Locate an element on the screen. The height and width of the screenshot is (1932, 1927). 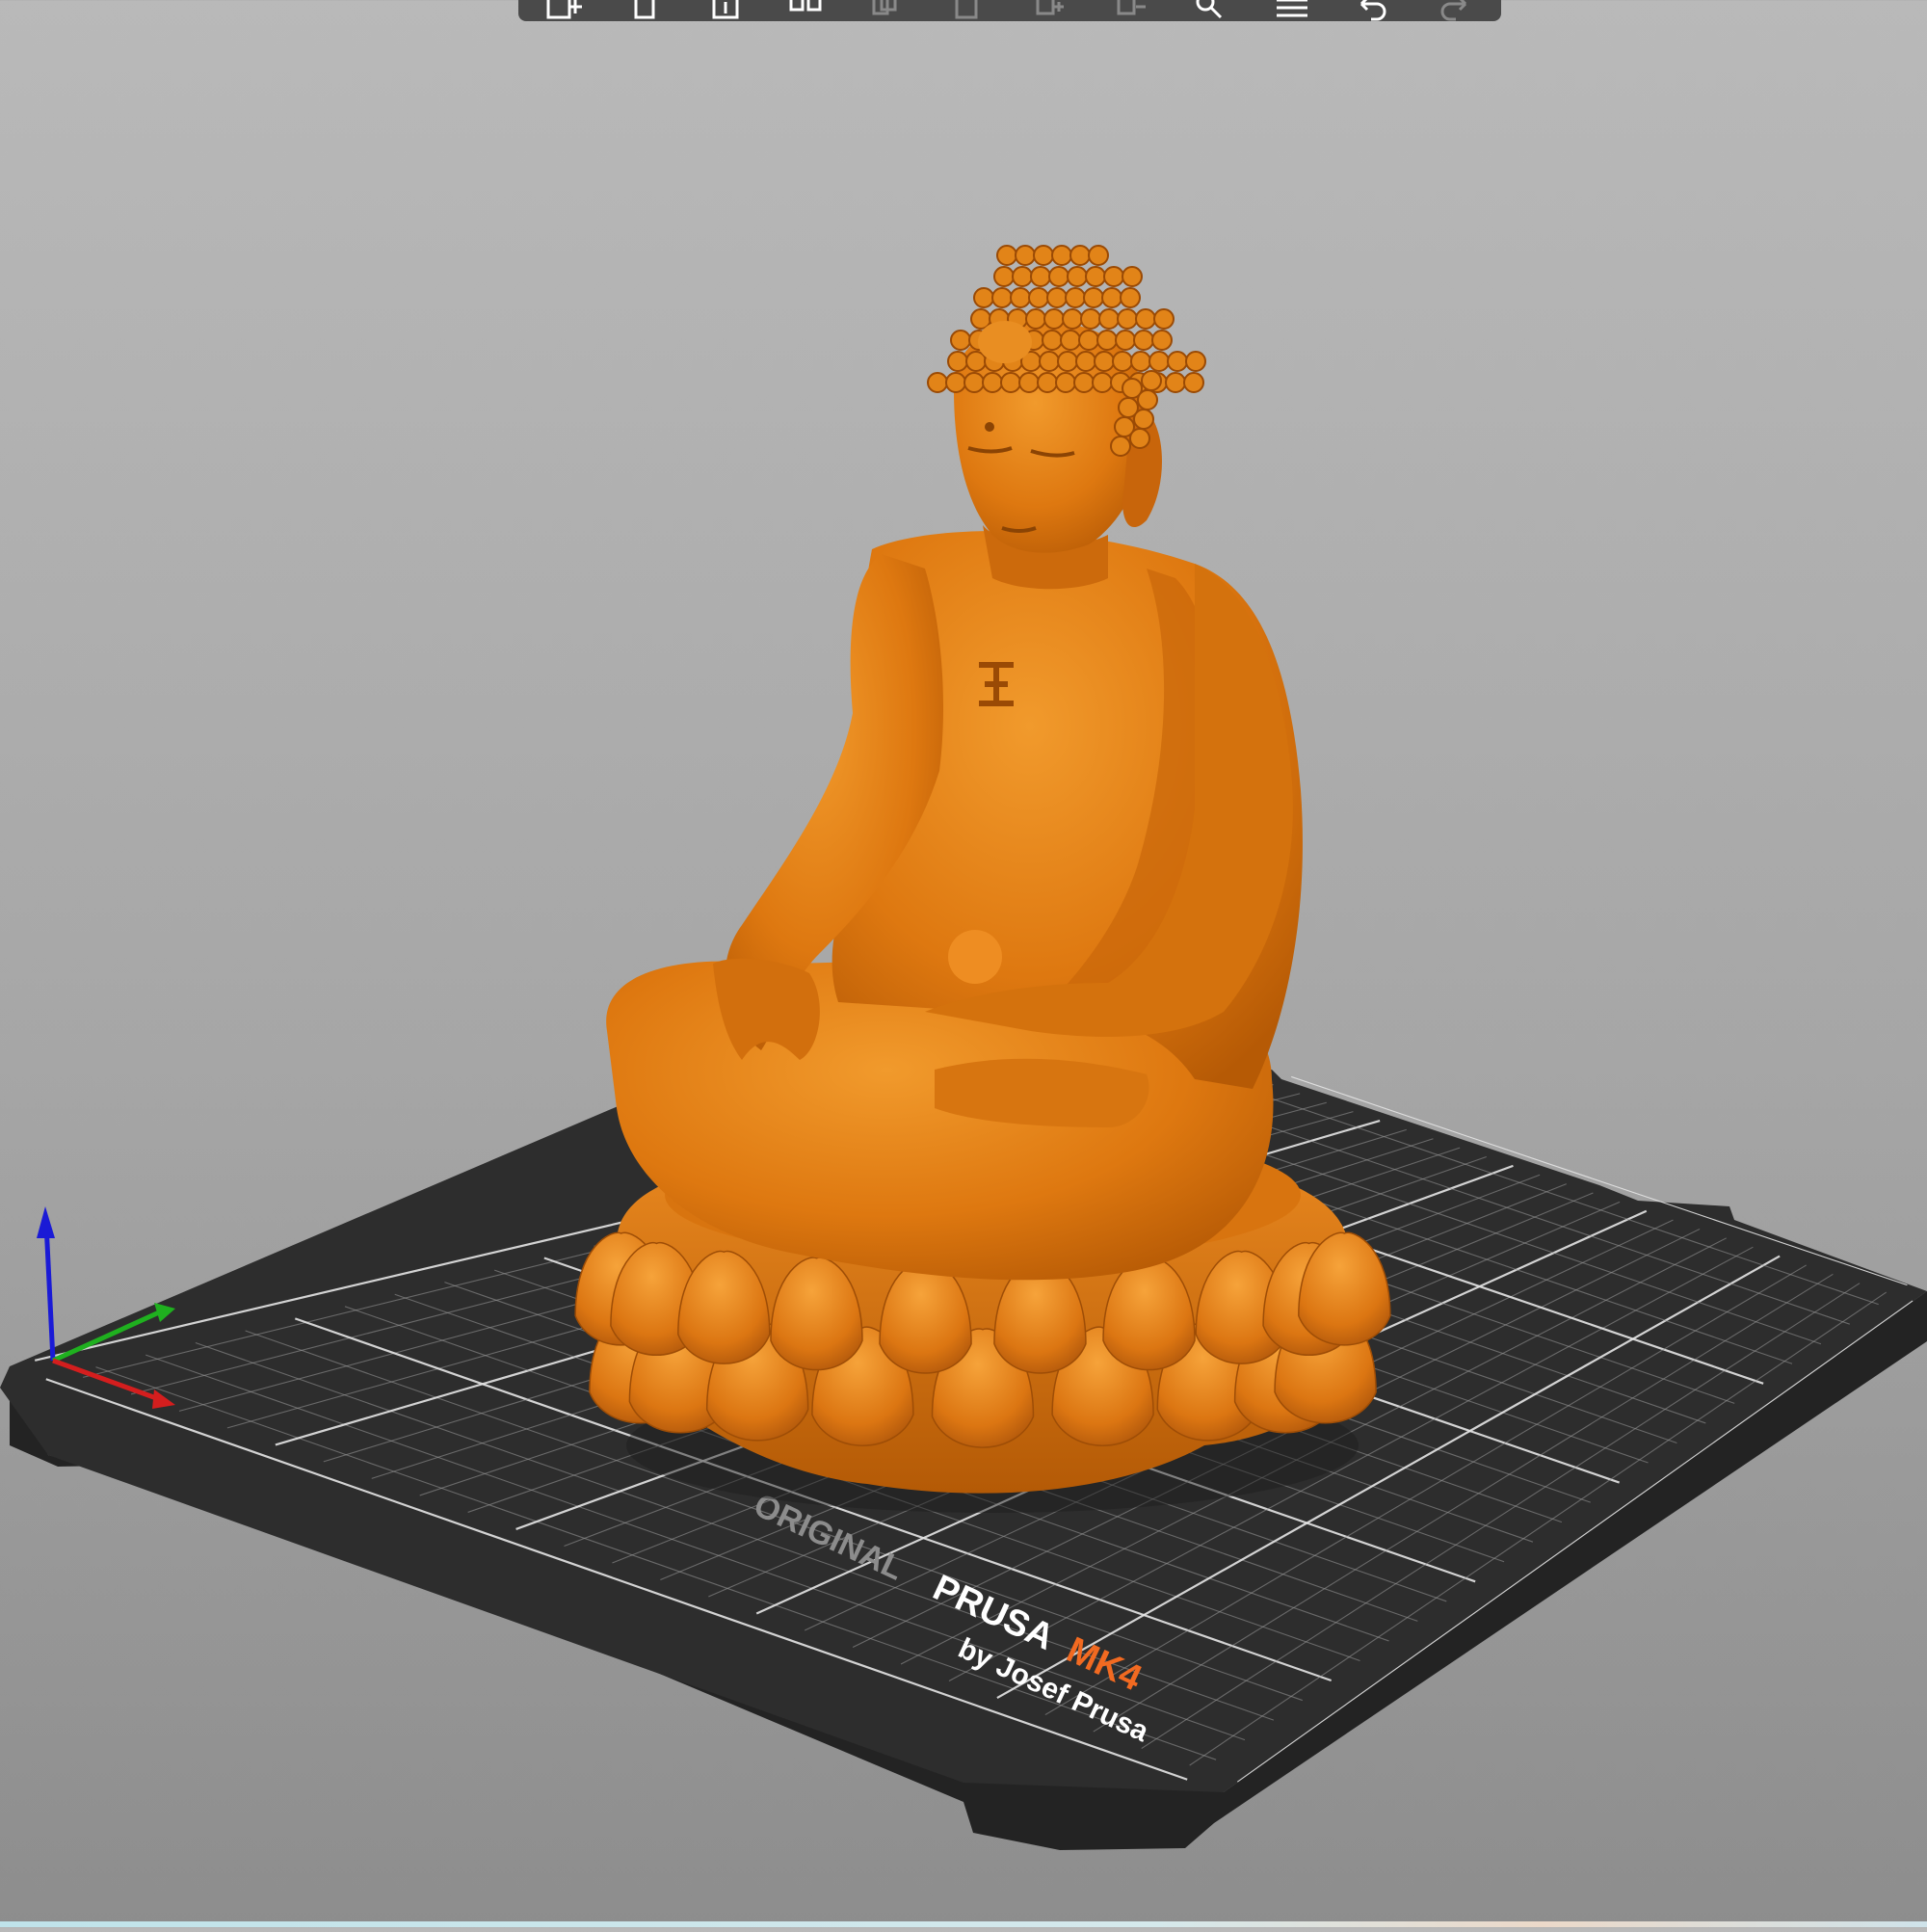
add-instance-button is located at coordinates (1049, 10).